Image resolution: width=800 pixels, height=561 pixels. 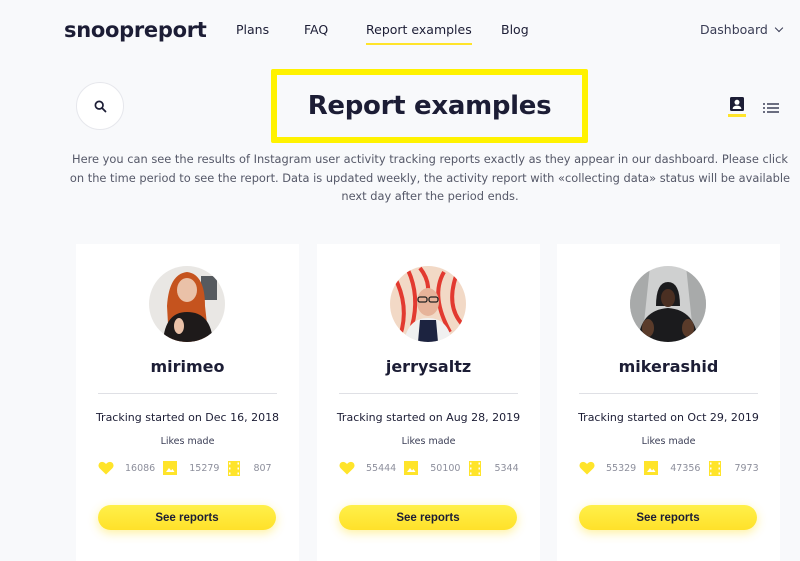 I want to click on photo-count: 47356, so click(x=685, y=468).